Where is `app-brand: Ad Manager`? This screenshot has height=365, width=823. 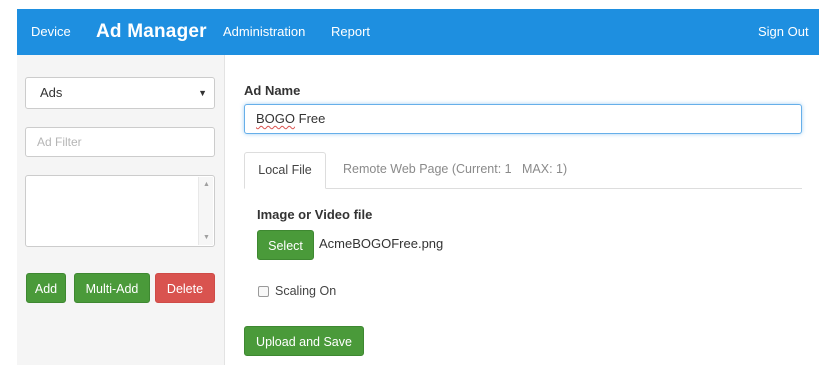
app-brand: Ad Manager is located at coordinates (151, 32).